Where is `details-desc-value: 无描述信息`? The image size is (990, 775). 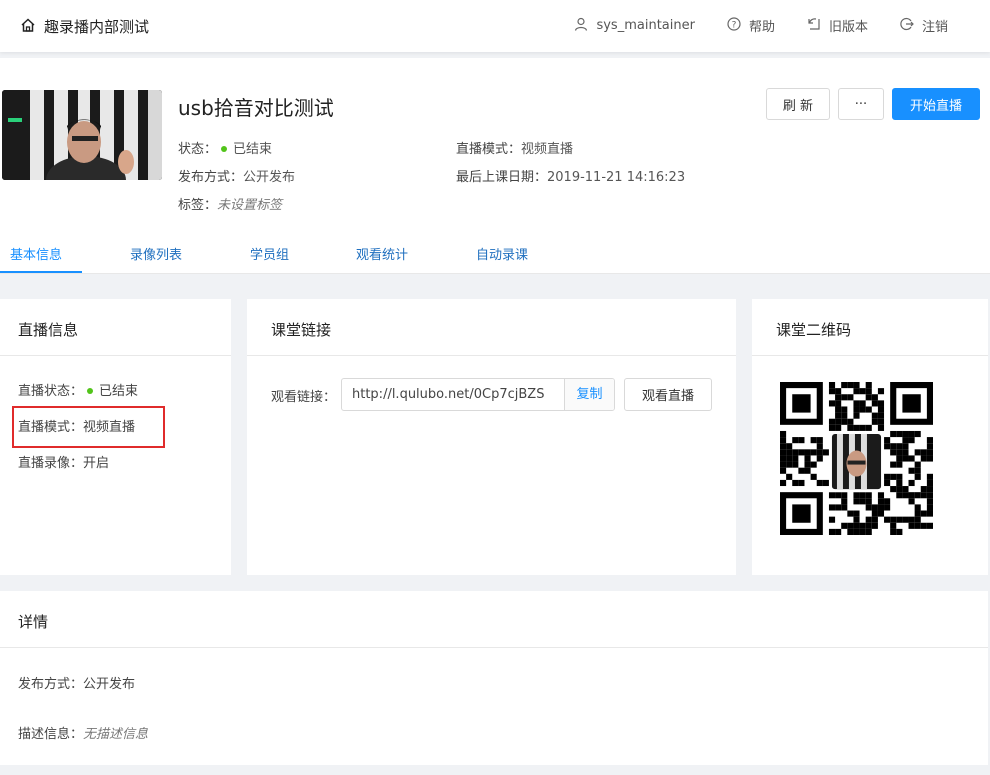 details-desc-value: 无描述信息 is located at coordinates (116, 734).